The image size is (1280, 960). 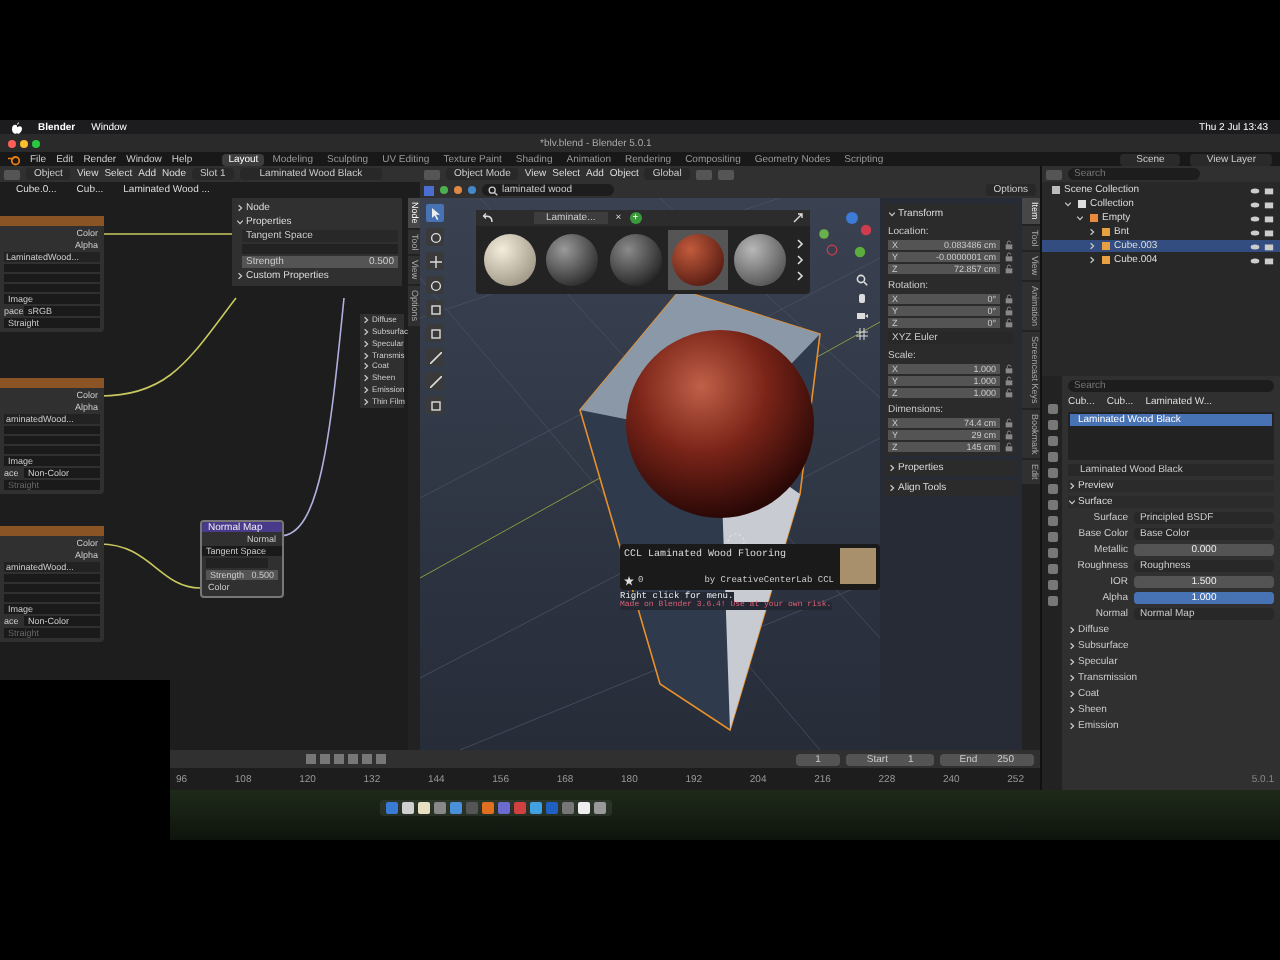 What do you see at coordinates (858, 566) in the screenshot?
I see `photo-placeholder` at bounding box center [858, 566].